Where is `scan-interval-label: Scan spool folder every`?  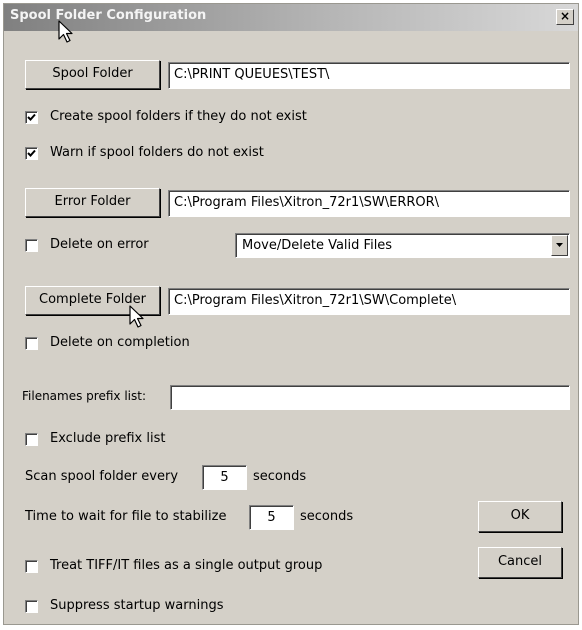
scan-interval-label: Scan spool folder every is located at coordinates (102, 476).